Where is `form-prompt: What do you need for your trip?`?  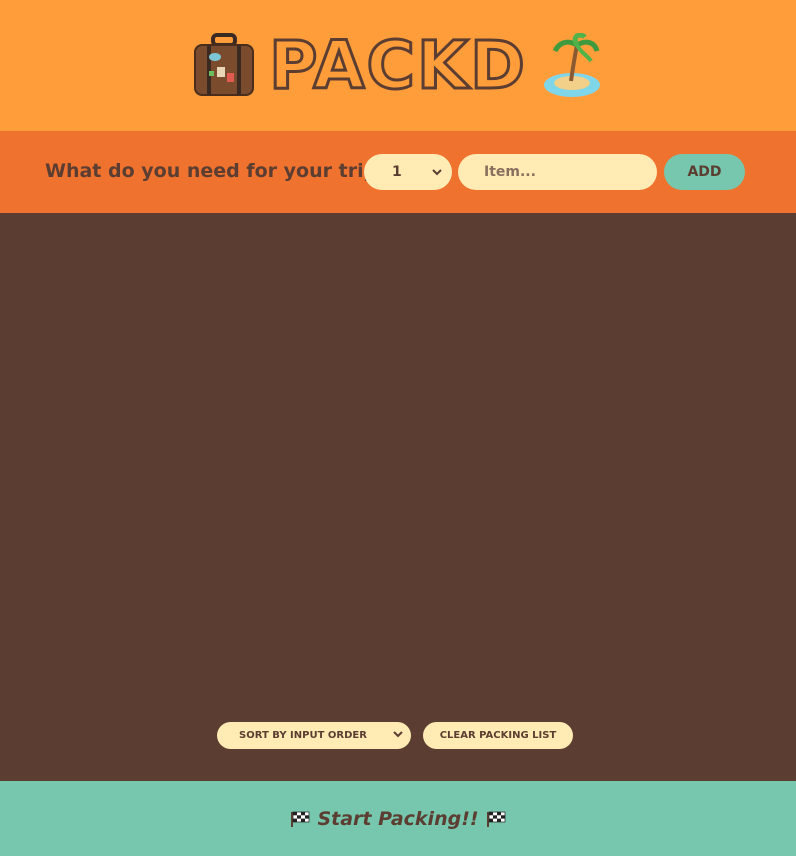 form-prompt: What do you need for your trip? is located at coordinates (217, 171).